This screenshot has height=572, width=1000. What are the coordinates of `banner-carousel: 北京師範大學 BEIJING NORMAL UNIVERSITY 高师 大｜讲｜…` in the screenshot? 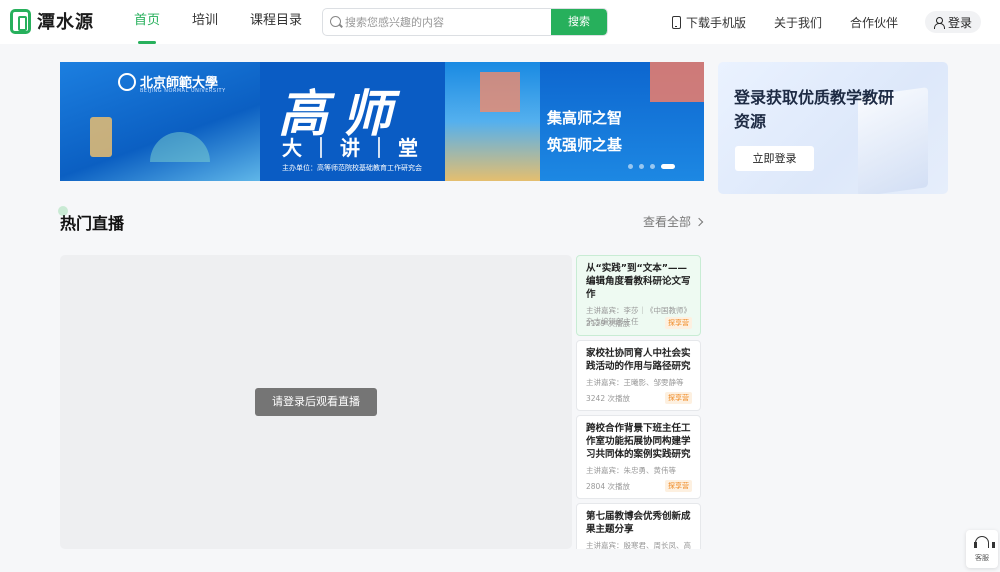 It's located at (382, 121).